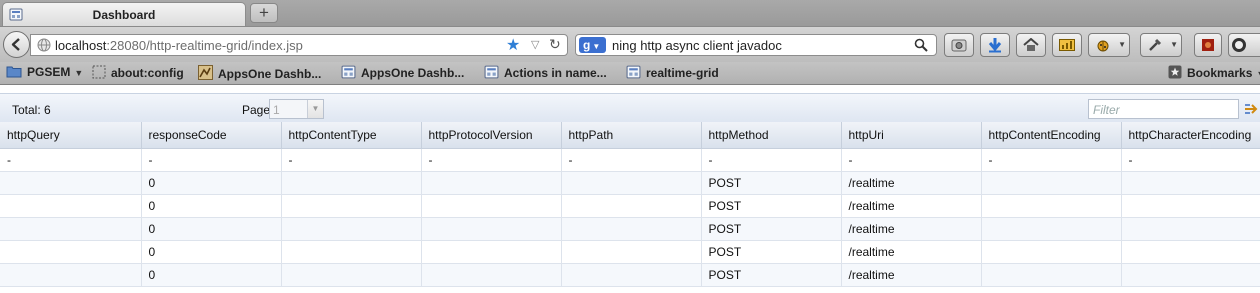 The width and height of the screenshot is (1260, 293). I want to click on new-tab-button: +, so click(264, 13).